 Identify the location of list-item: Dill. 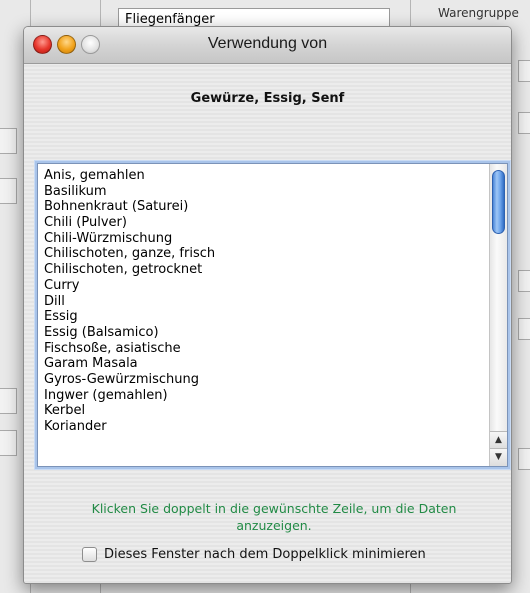
(261, 302).